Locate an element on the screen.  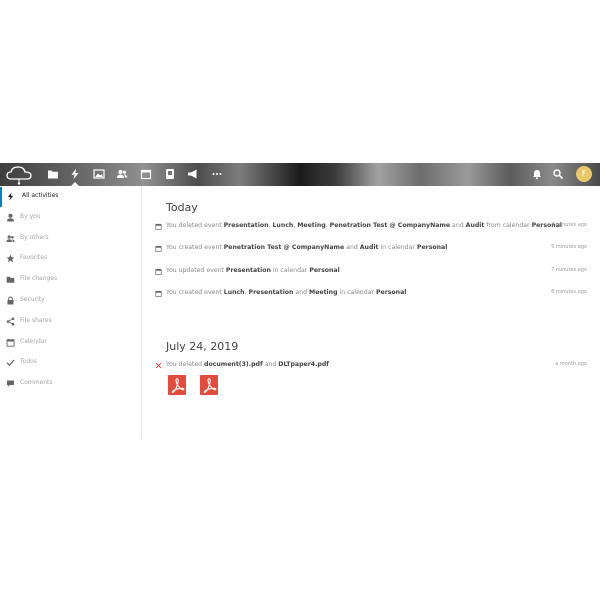
gallery-icon is located at coordinates (99, 174).